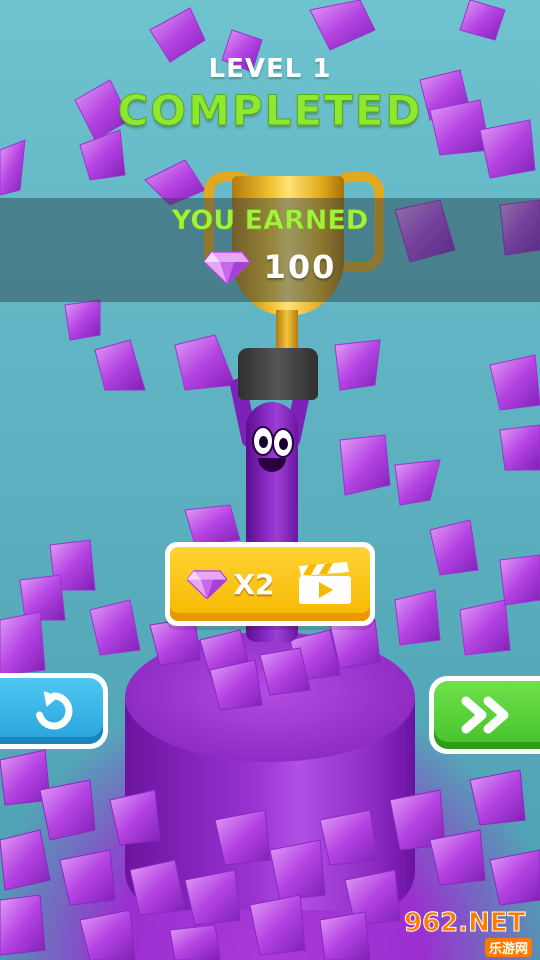 The height and width of the screenshot is (960, 540). Describe the element at coordinates (278, 374) in the screenshot. I see `trophy-base` at that location.